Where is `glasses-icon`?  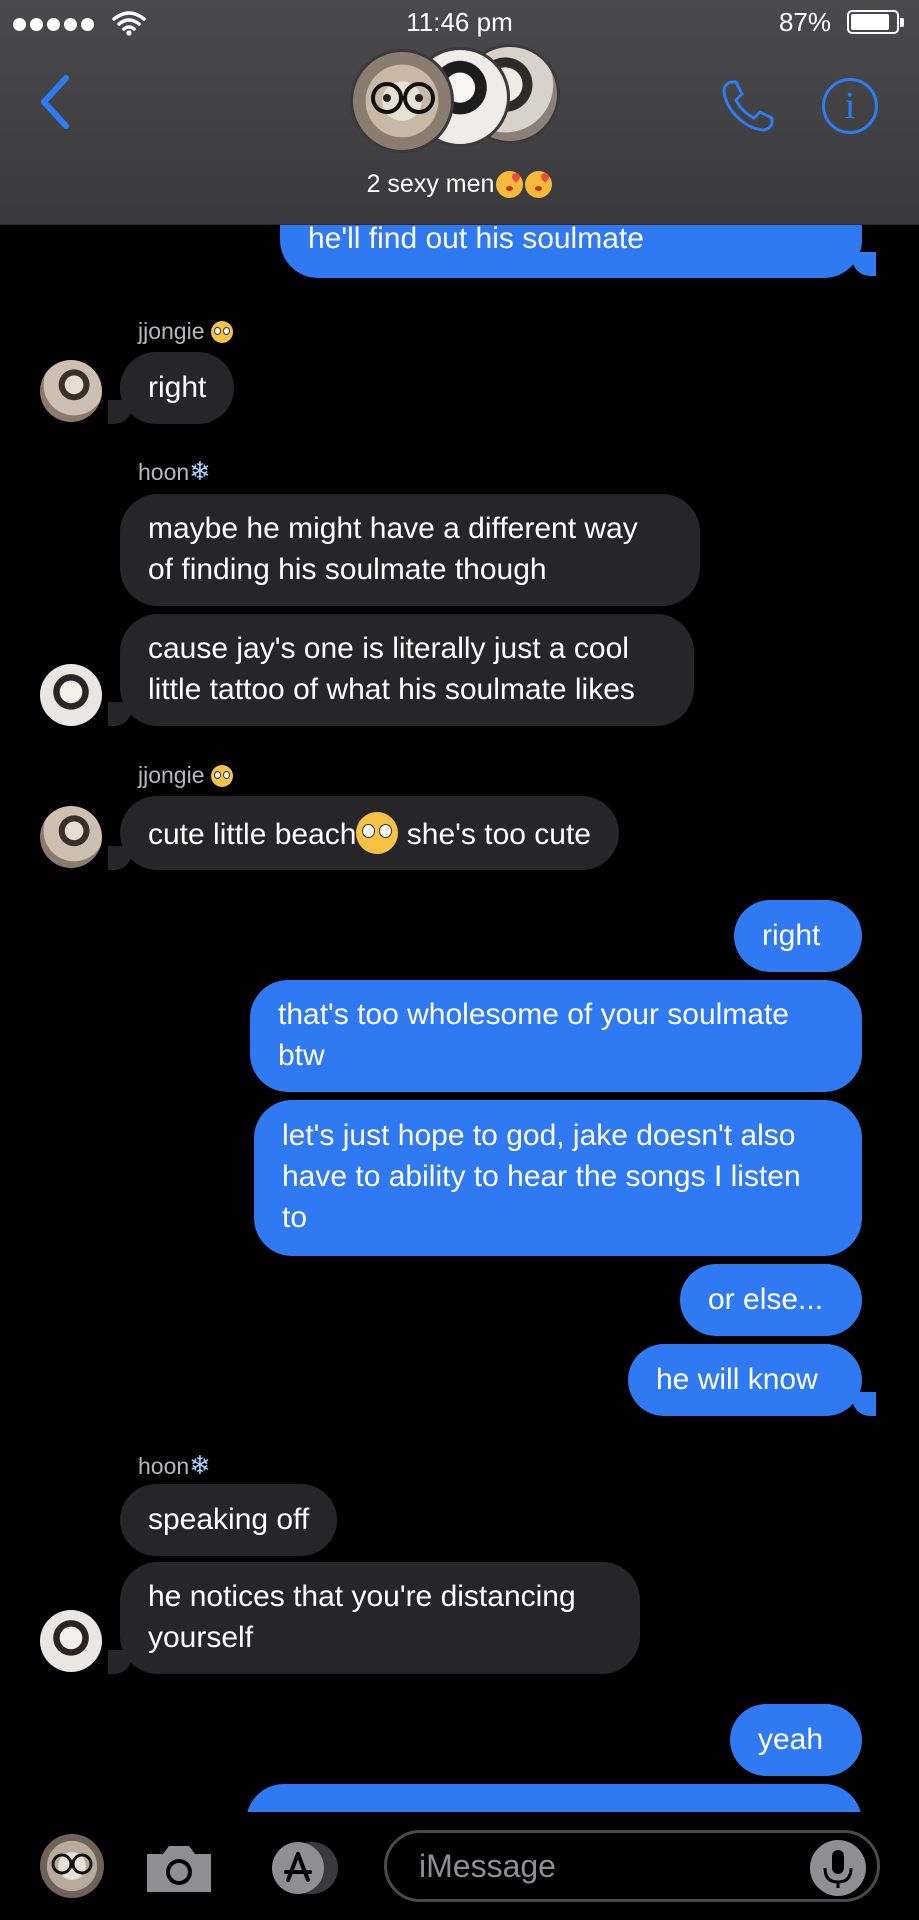
glasses-icon is located at coordinates (72, 1864).